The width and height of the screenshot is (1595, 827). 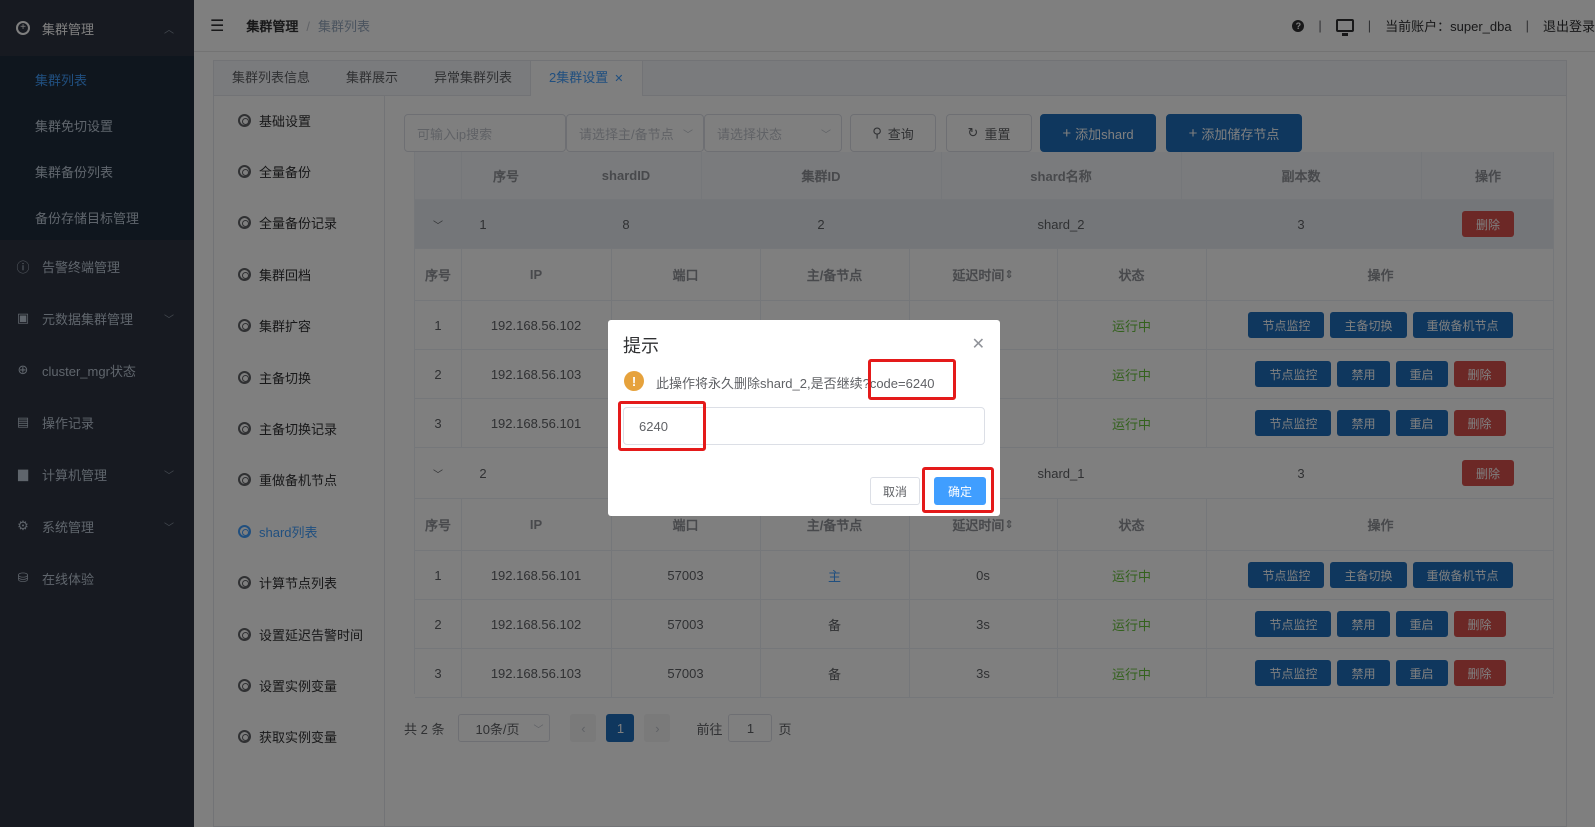 I want to click on dialog-title: 提示, so click(x=641, y=346).